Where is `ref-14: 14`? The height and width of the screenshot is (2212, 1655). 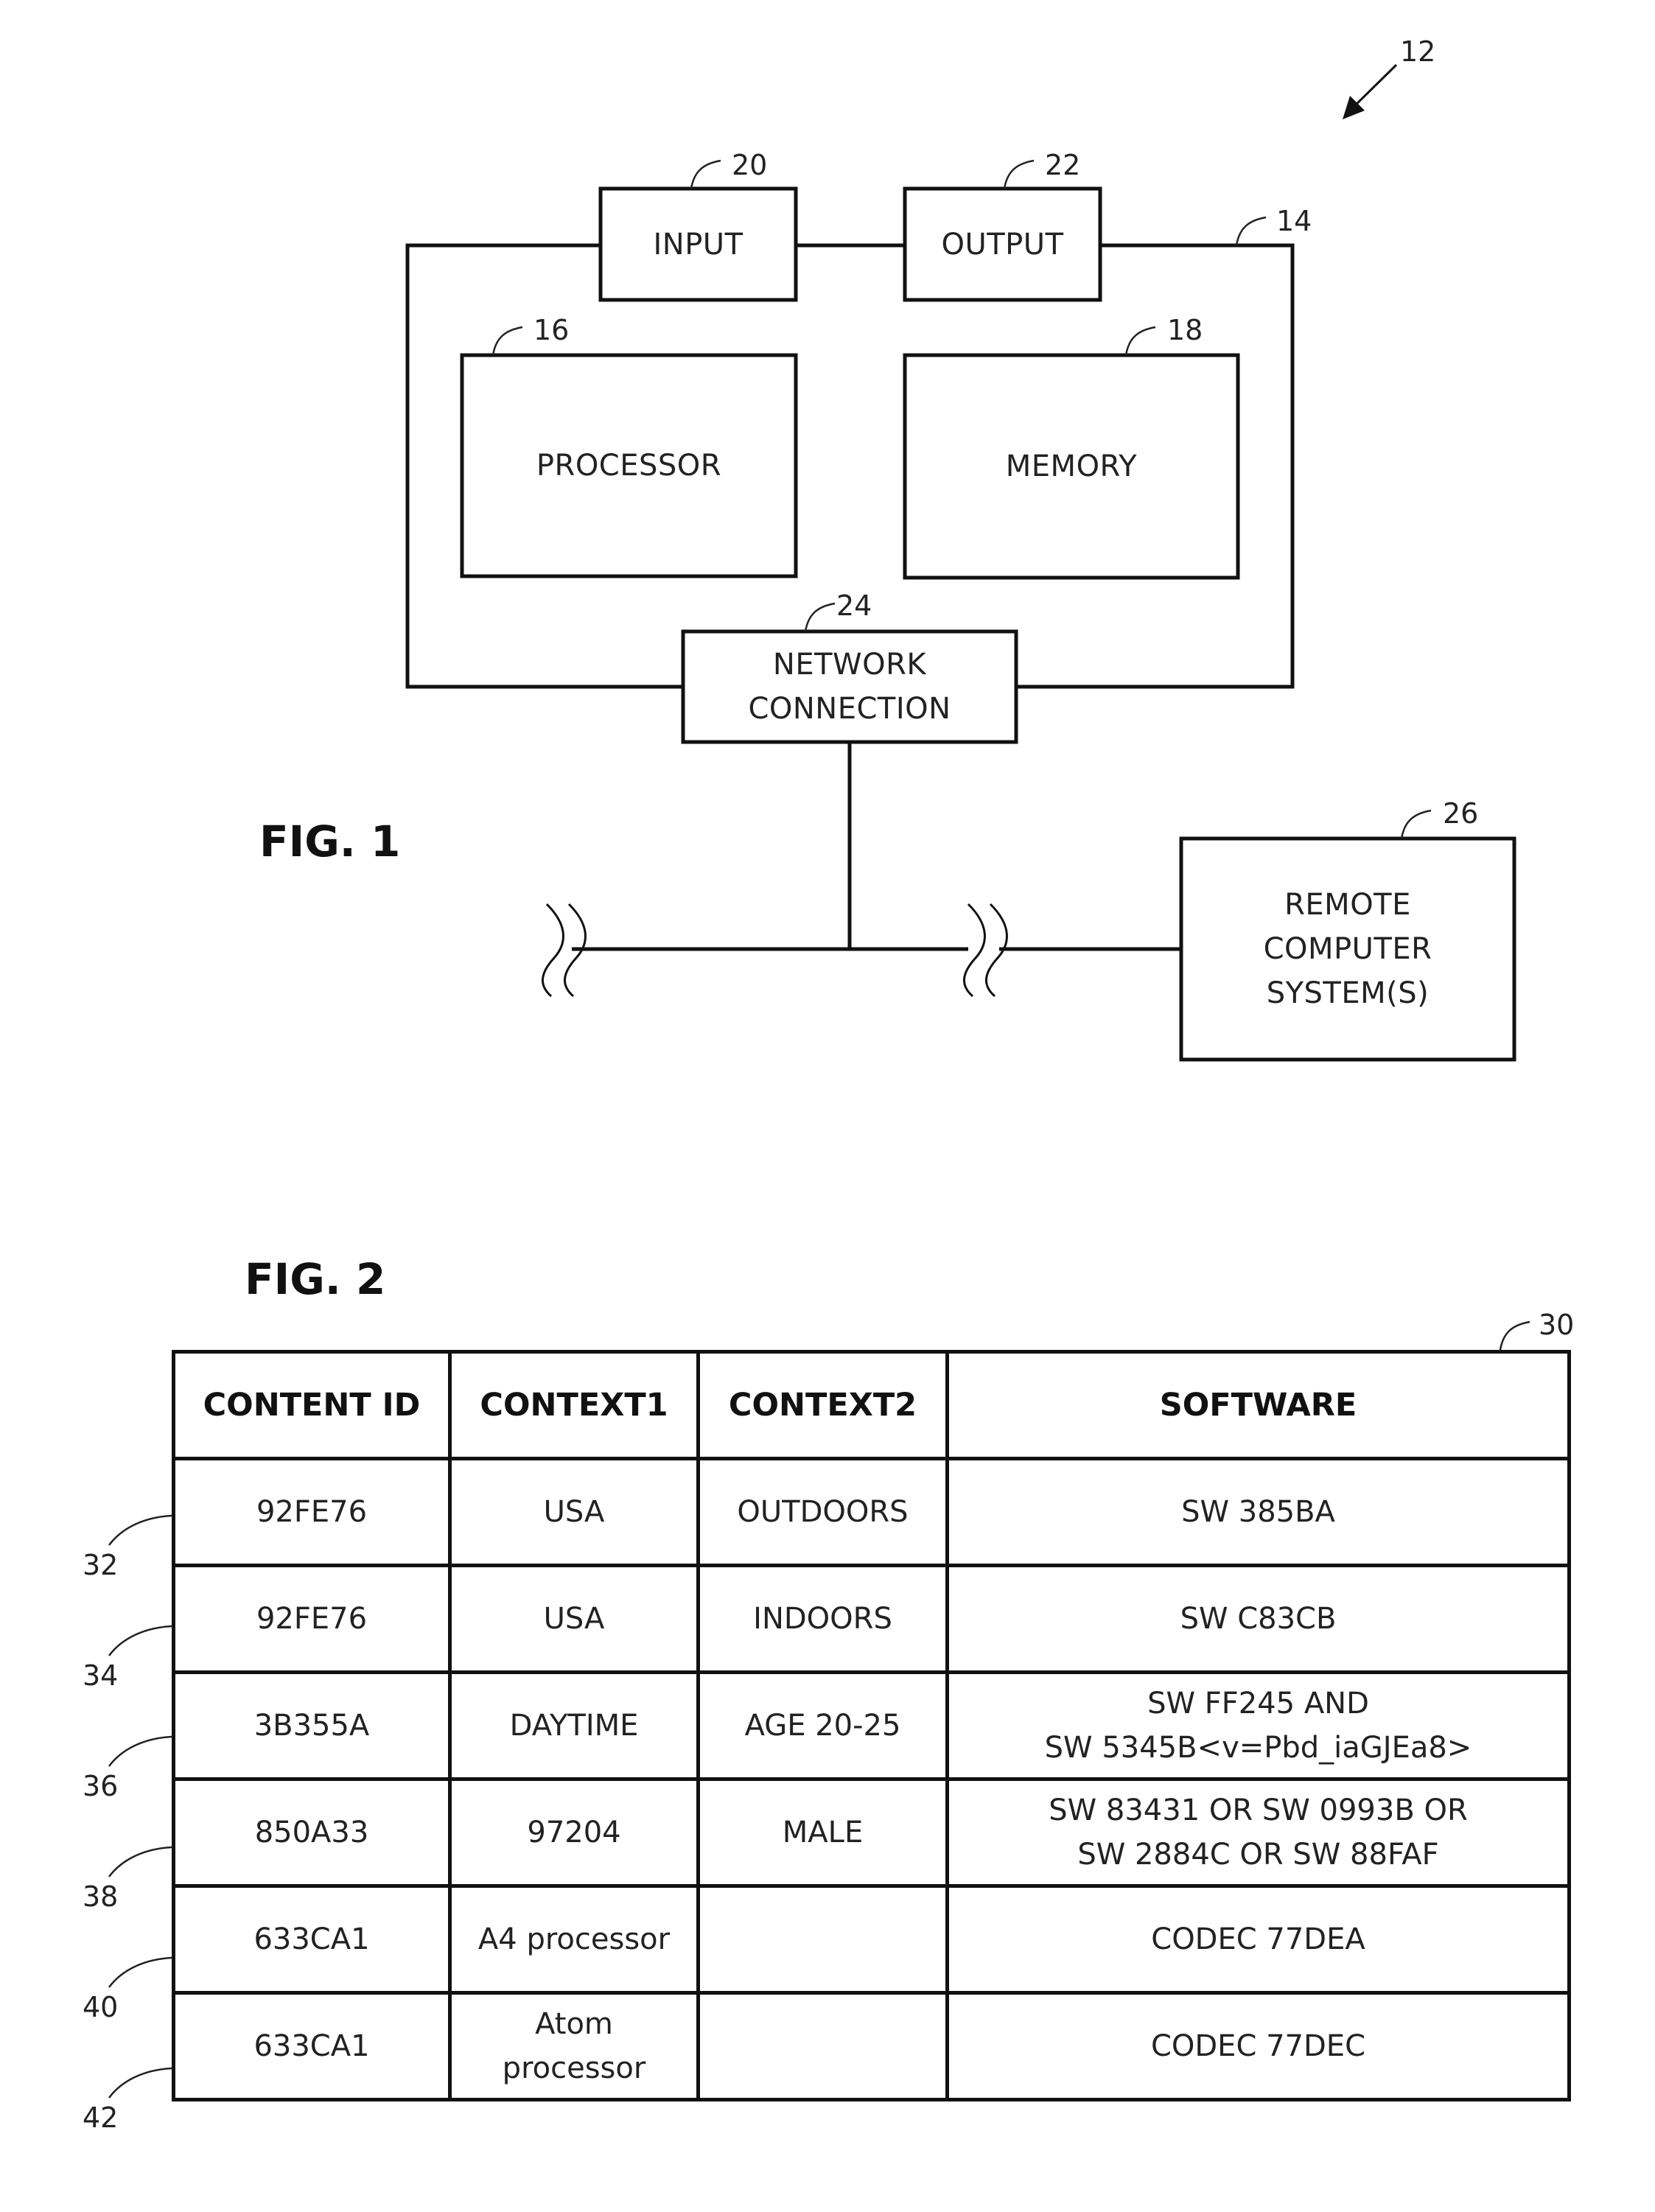 ref-14: 14 is located at coordinates (1294, 221).